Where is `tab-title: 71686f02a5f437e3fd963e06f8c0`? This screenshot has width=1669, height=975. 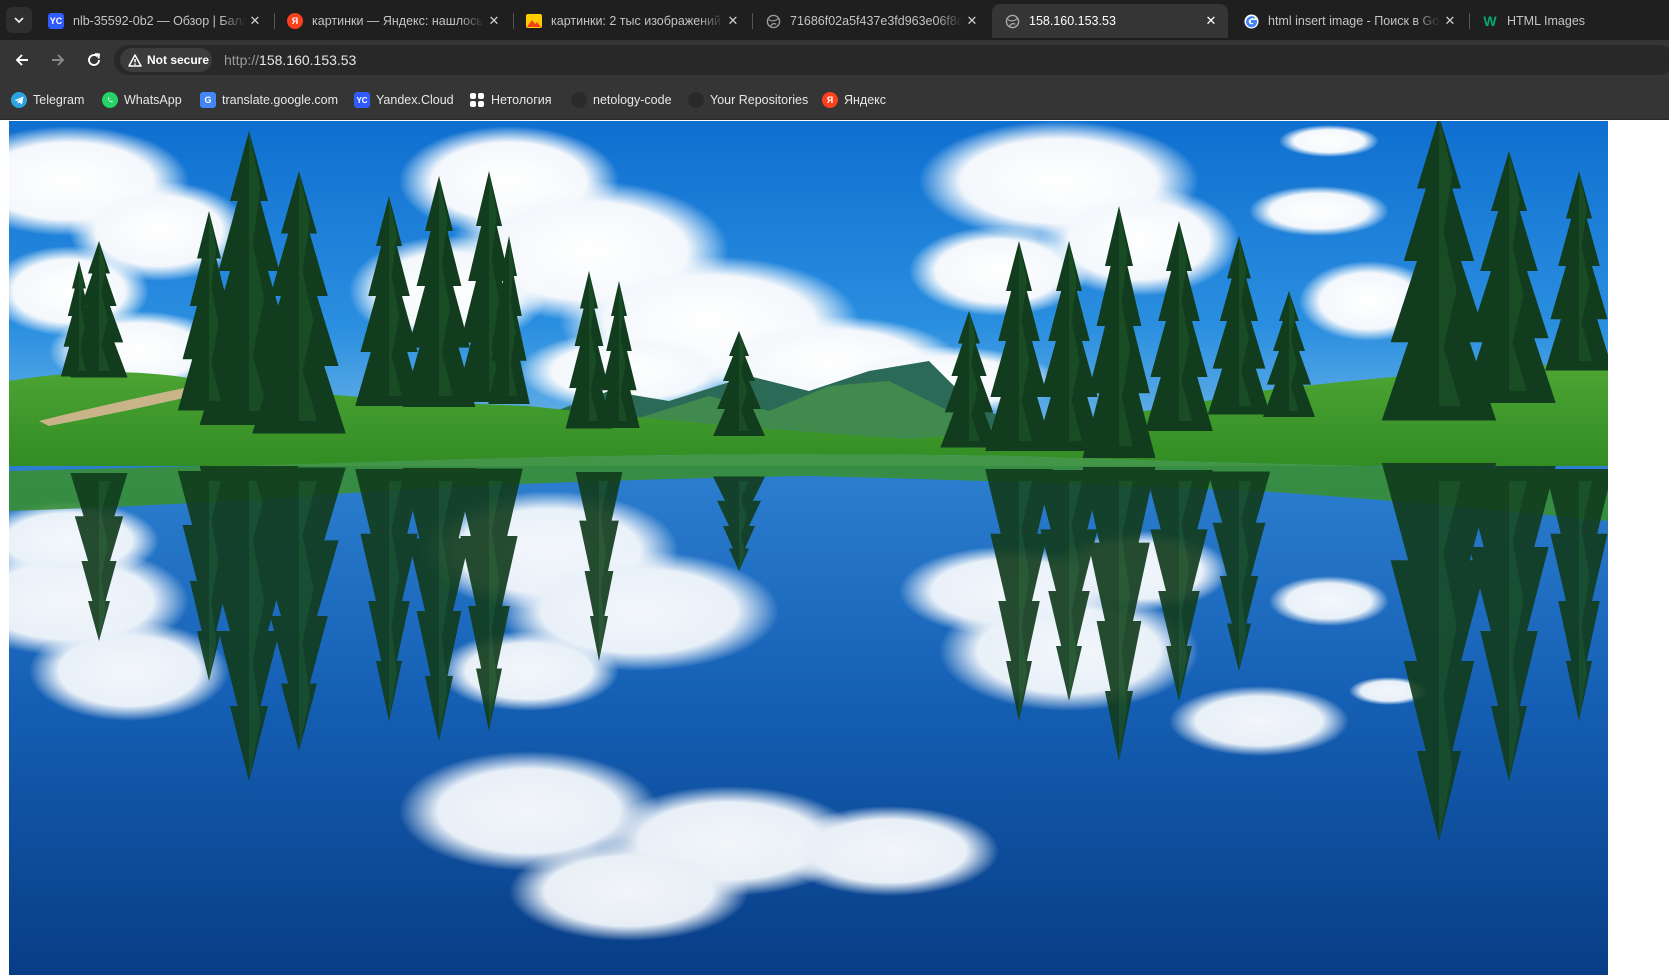
tab-title: 71686f02a5f437e3fd963e06f8c0 is located at coordinates (876, 21).